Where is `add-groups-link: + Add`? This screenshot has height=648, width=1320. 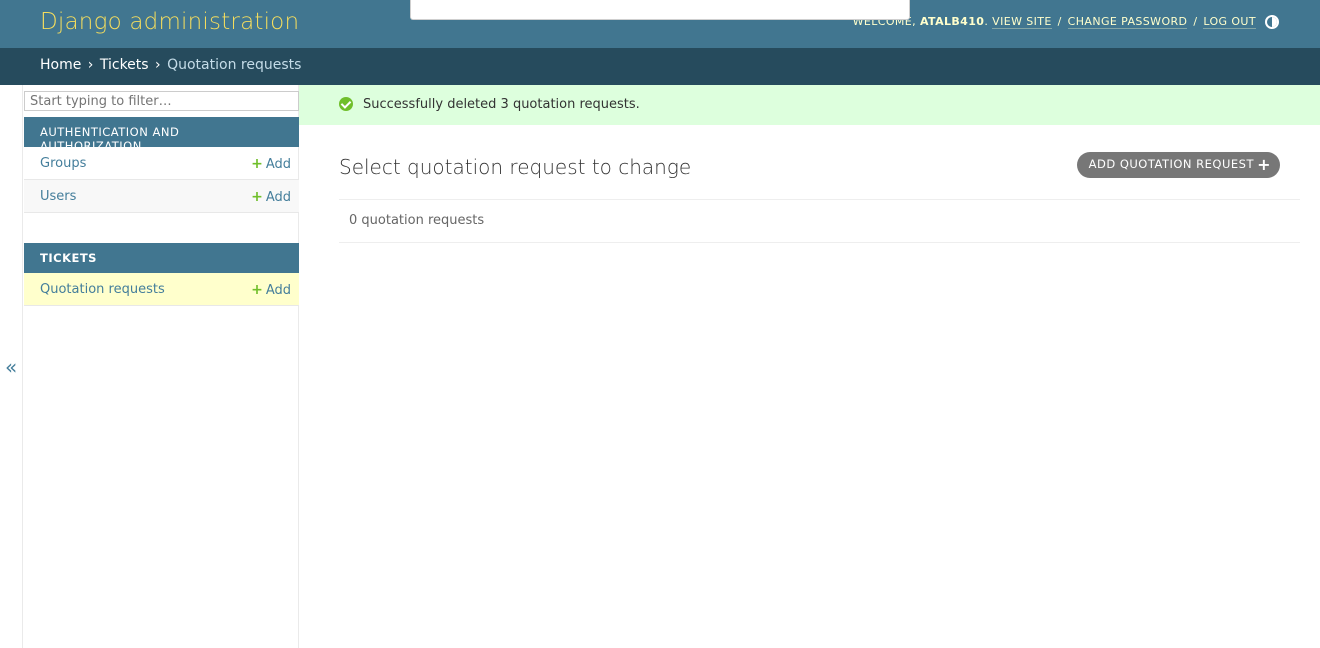
add-groups-link: + Add is located at coordinates (271, 164).